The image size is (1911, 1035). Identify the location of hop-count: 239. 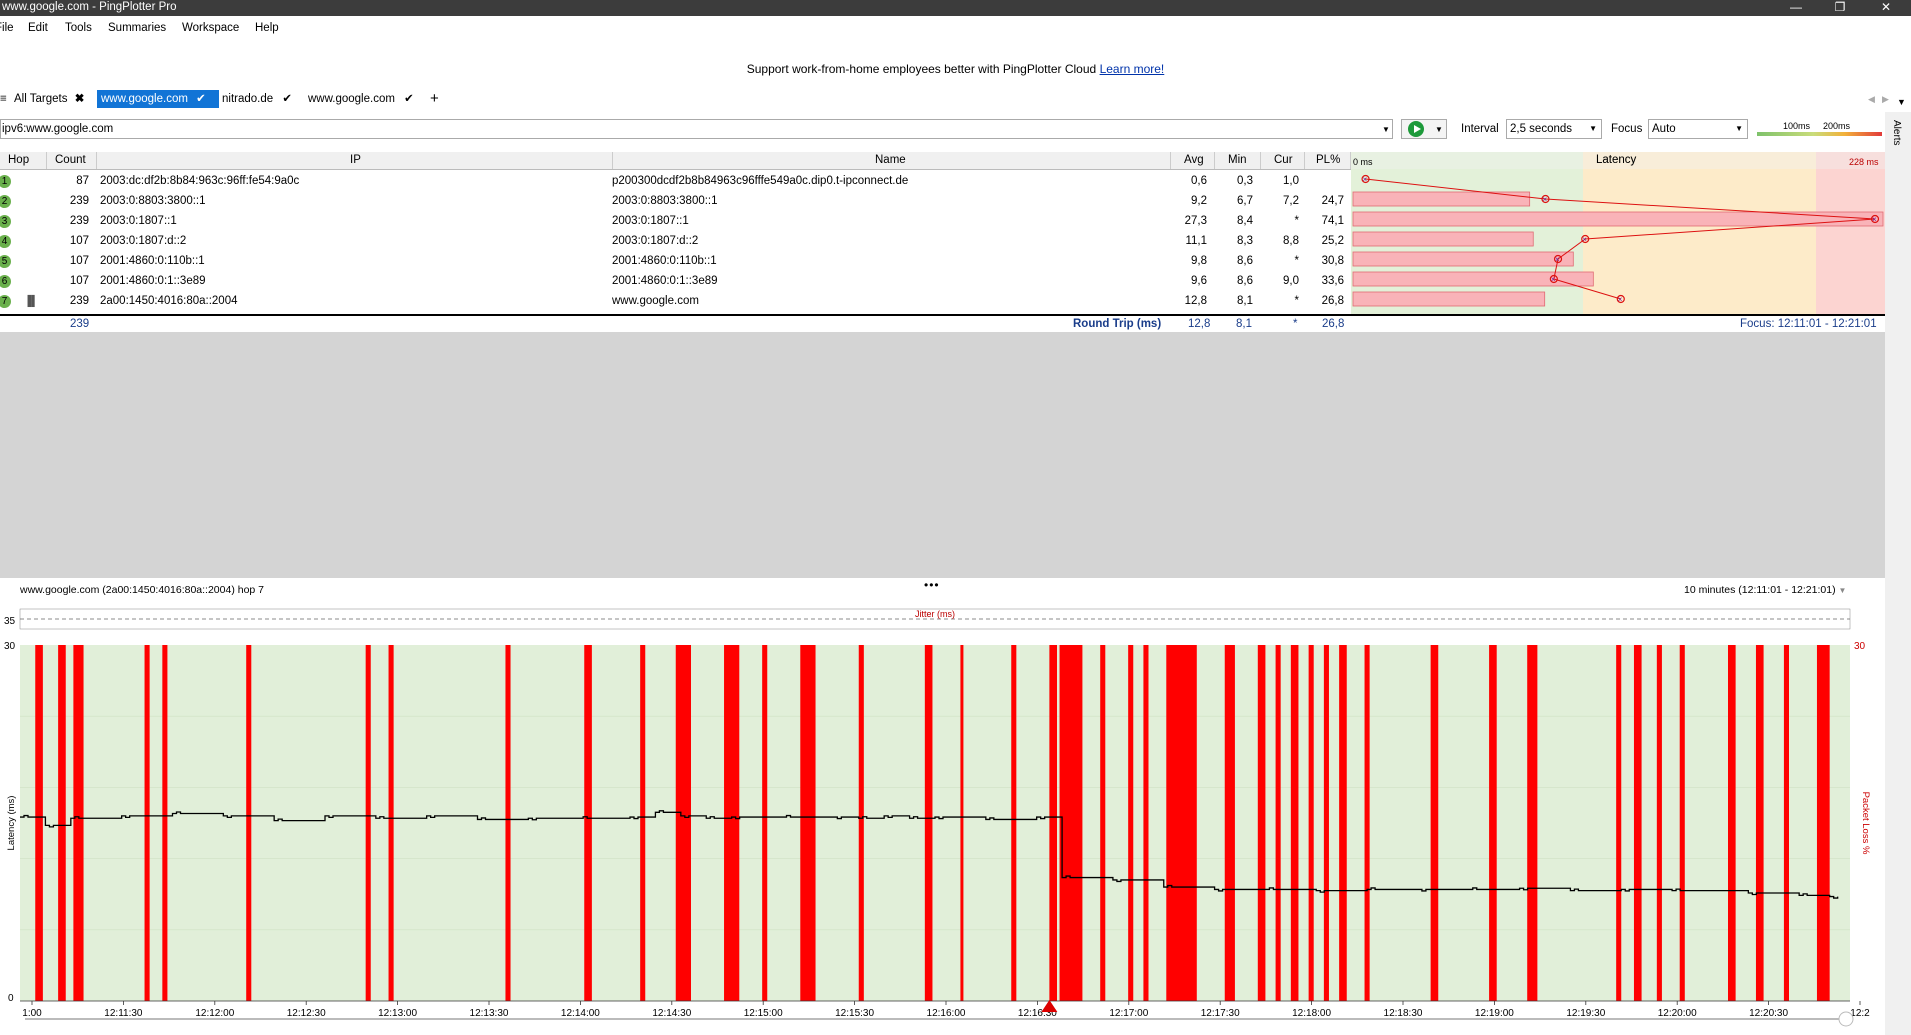
(79, 221).